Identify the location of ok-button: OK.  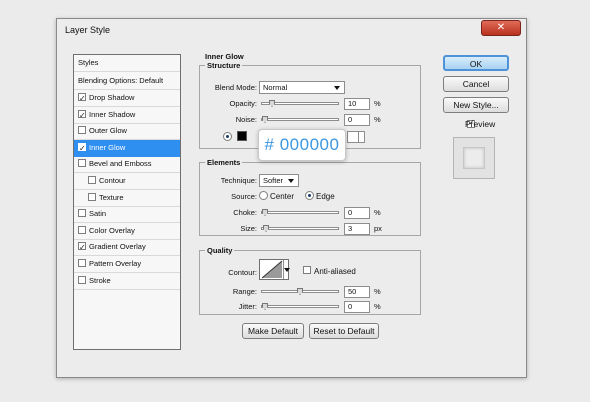
(476, 63).